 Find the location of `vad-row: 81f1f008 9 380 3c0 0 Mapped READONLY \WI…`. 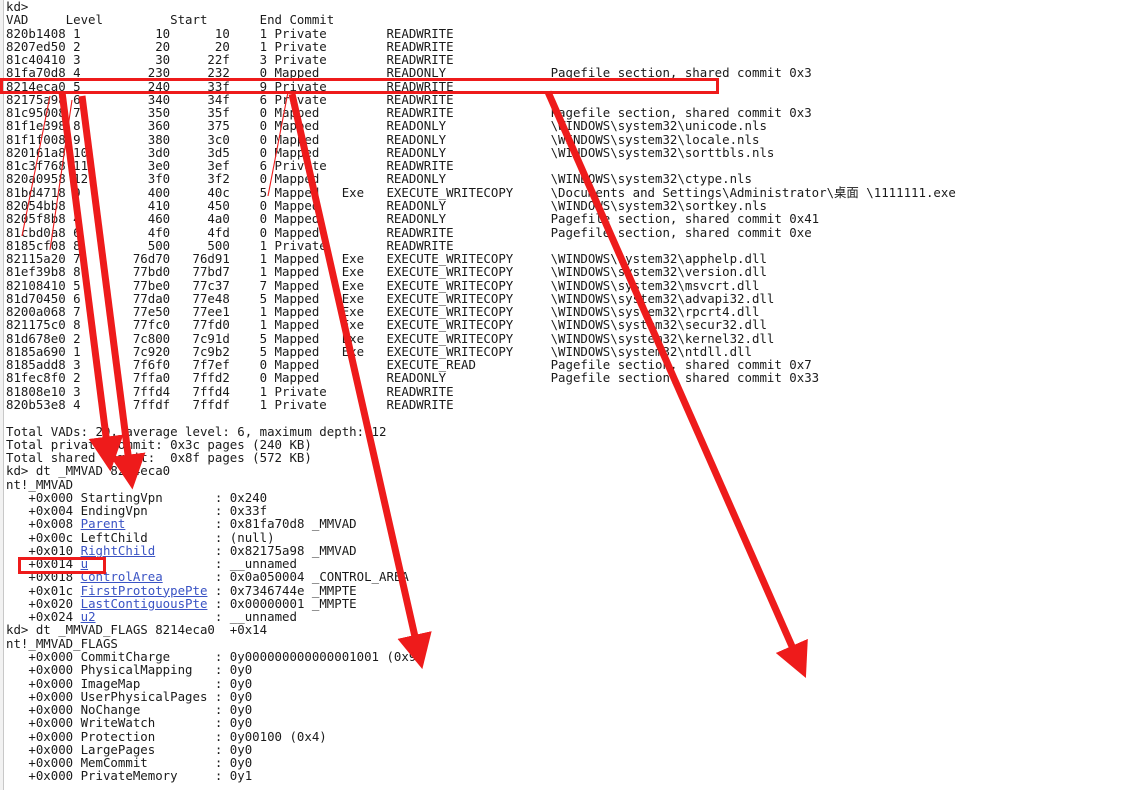

vad-row: 81f1f008 9 380 3c0 0 Mapped READONLY \WI… is located at coordinates (383, 139).